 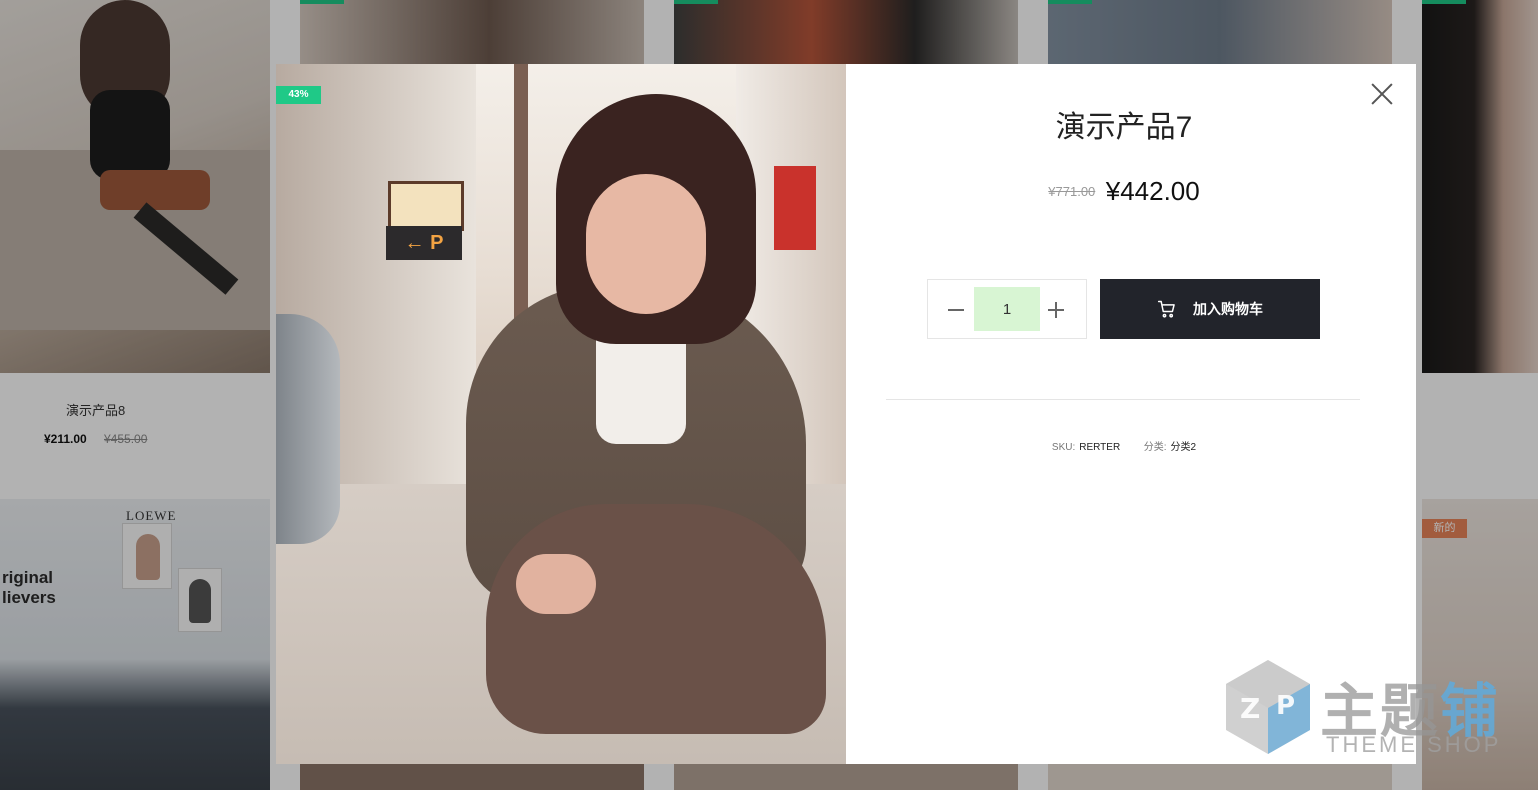 I want to click on category-label: 分类:, so click(x=1155, y=447).